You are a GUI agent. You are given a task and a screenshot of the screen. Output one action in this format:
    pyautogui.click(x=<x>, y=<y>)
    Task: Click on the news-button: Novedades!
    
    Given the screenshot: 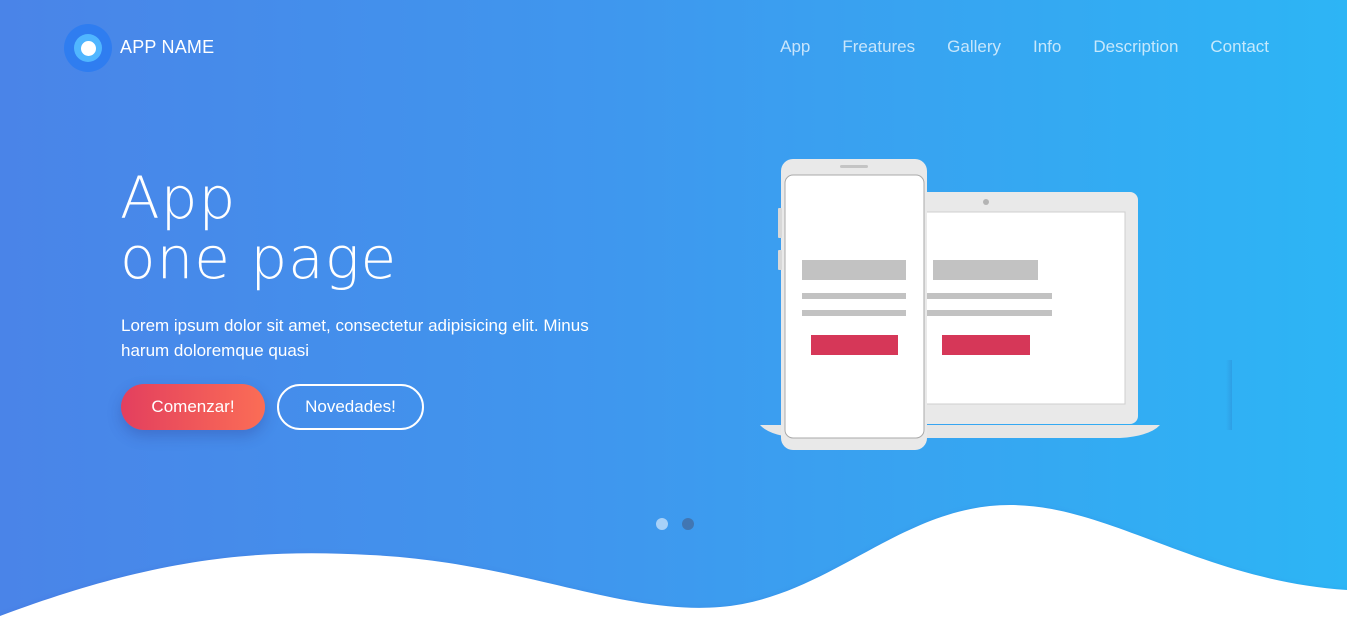 What is the action you would take?
    pyautogui.click(x=350, y=407)
    